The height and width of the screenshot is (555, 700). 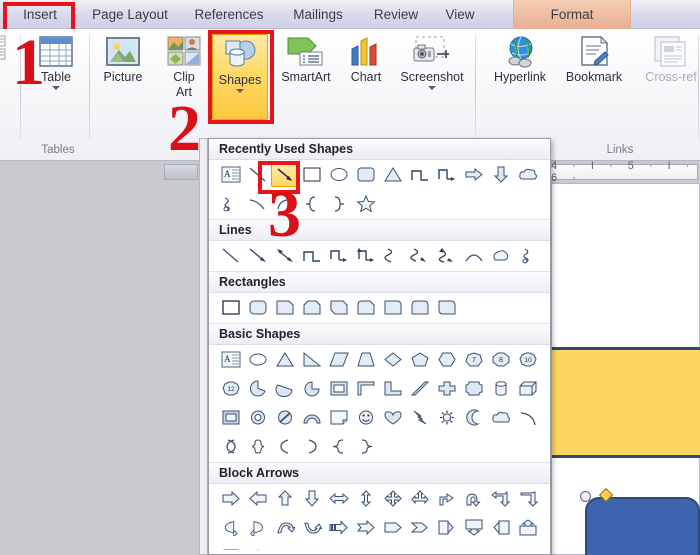 What do you see at coordinates (500, 527) in the screenshot?
I see `shape-left-arrow-callout` at bounding box center [500, 527].